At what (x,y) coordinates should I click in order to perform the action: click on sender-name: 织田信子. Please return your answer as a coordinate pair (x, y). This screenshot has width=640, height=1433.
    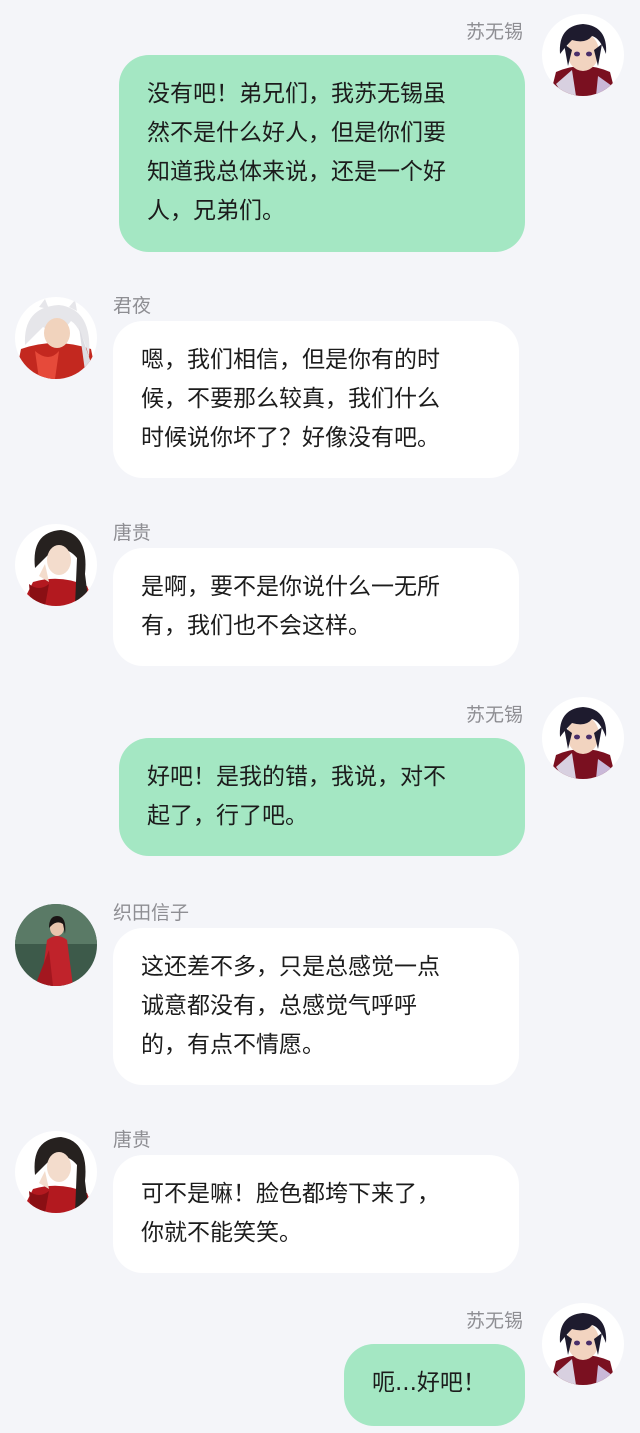
    Looking at the image, I should click on (151, 913).